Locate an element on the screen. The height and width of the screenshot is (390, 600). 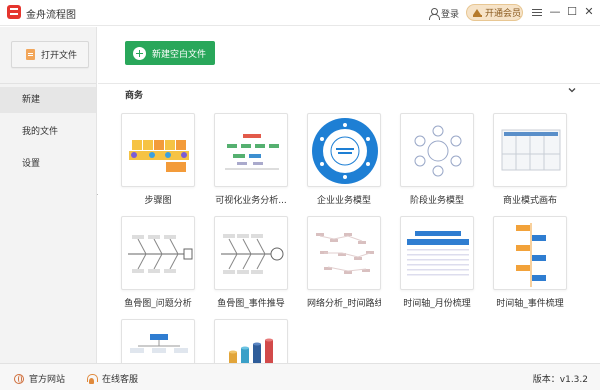
new-blank-file-label: 新建空白文件 is located at coordinates (179, 54).